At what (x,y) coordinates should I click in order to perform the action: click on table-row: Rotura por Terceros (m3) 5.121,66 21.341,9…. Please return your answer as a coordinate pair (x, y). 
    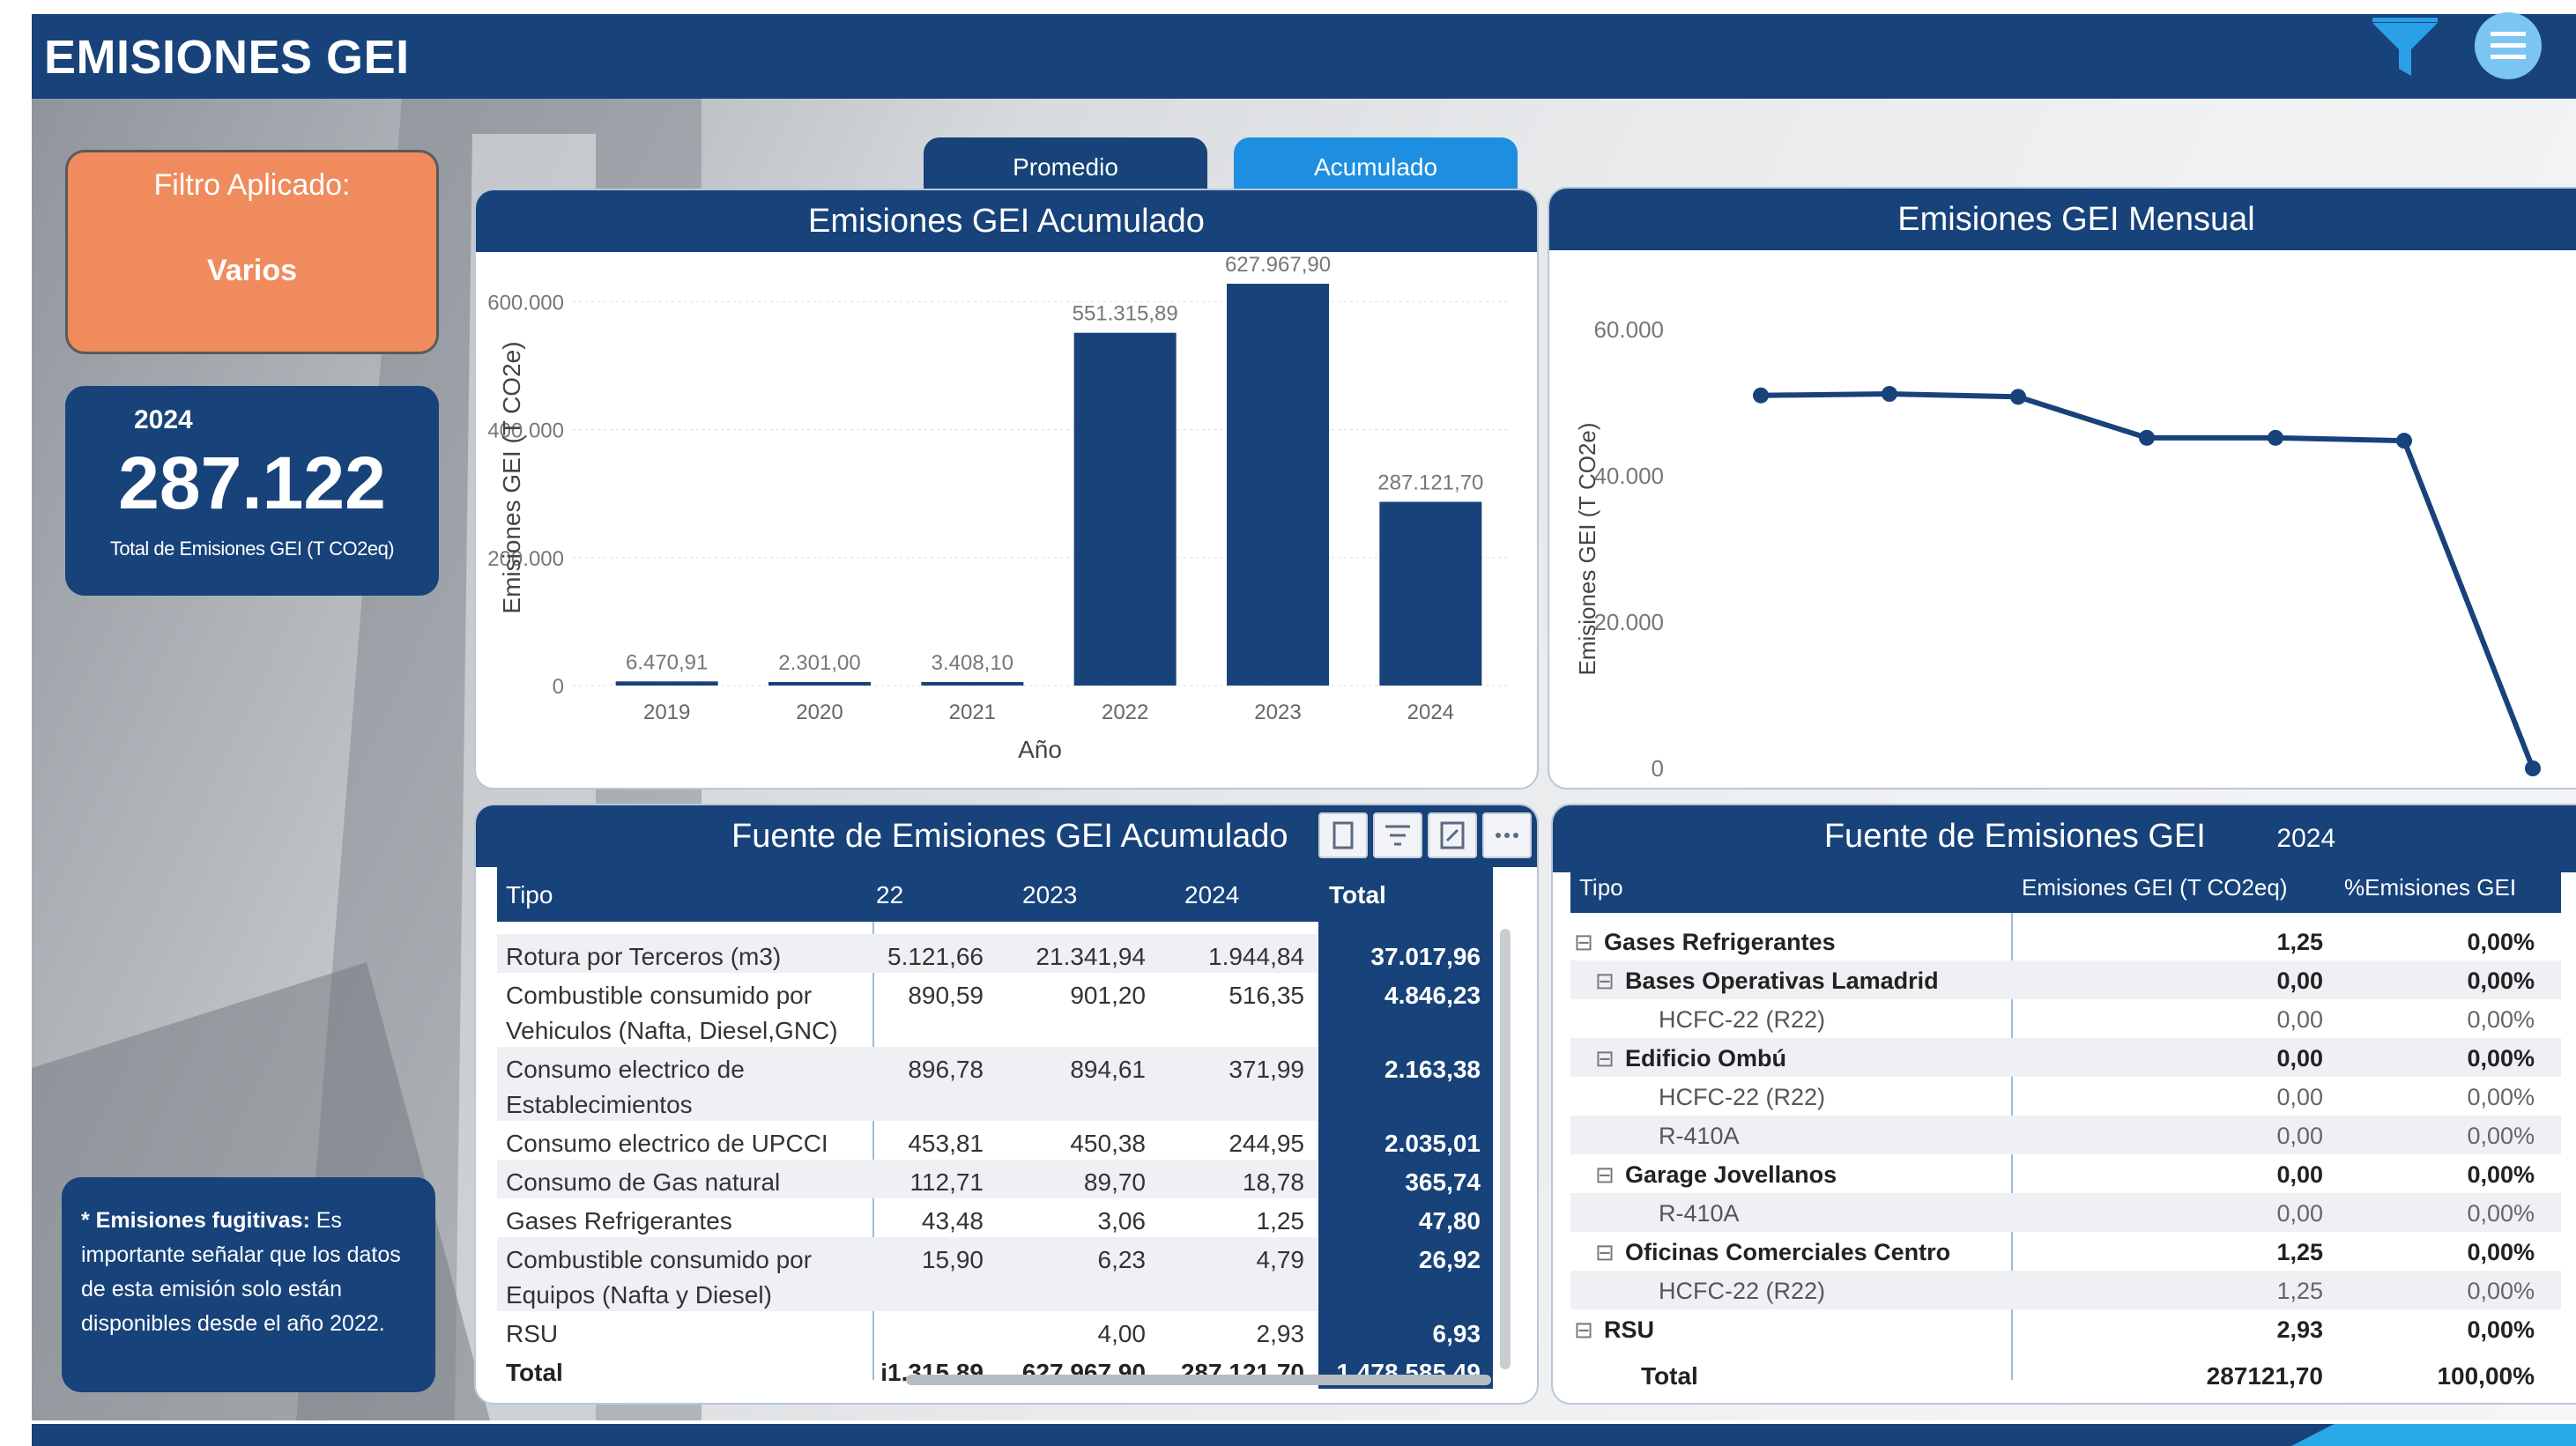
    Looking at the image, I should click on (1006, 953).